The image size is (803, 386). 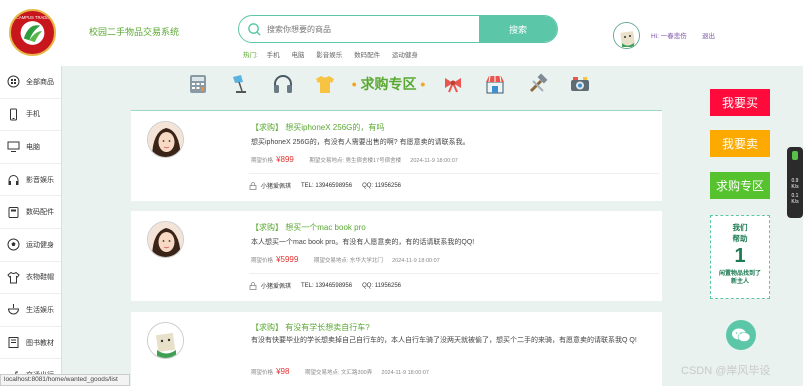 I want to click on search-input, so click(x=372, y=29).